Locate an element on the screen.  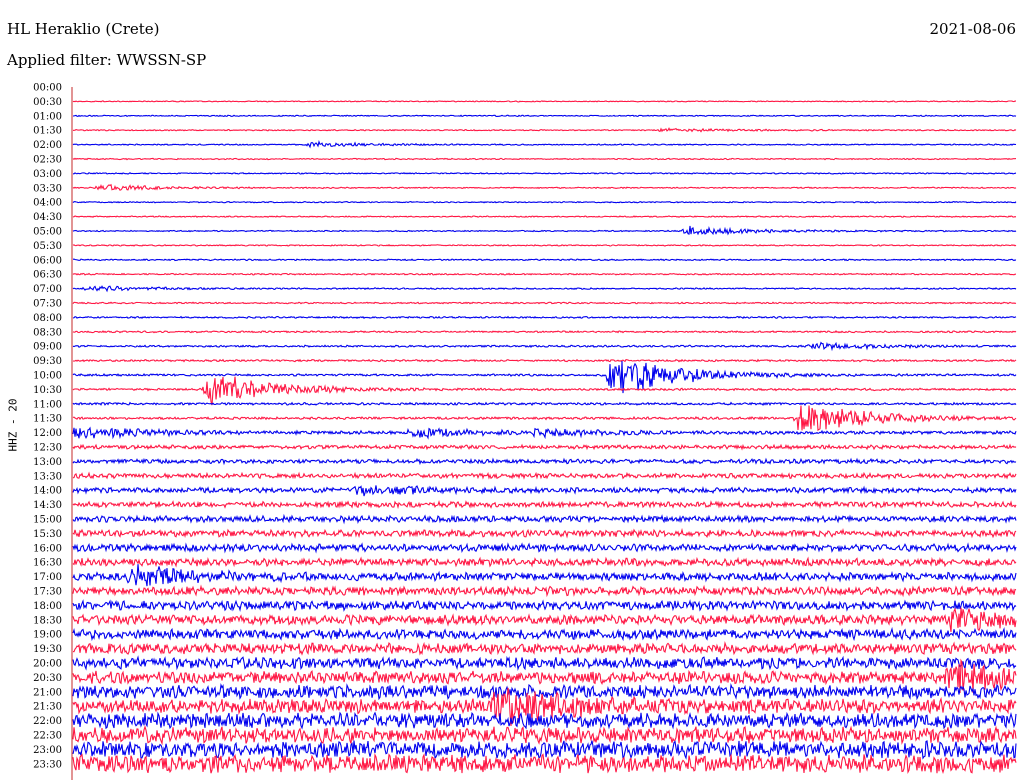
time-tick-label: 03:00 is located at coordinates (47, 174).